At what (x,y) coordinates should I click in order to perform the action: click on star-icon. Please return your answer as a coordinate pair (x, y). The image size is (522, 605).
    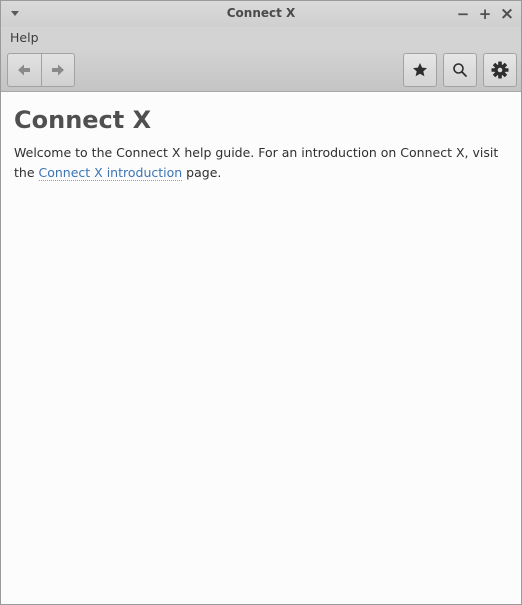
    Looking at the image, I should click on (420, 70).